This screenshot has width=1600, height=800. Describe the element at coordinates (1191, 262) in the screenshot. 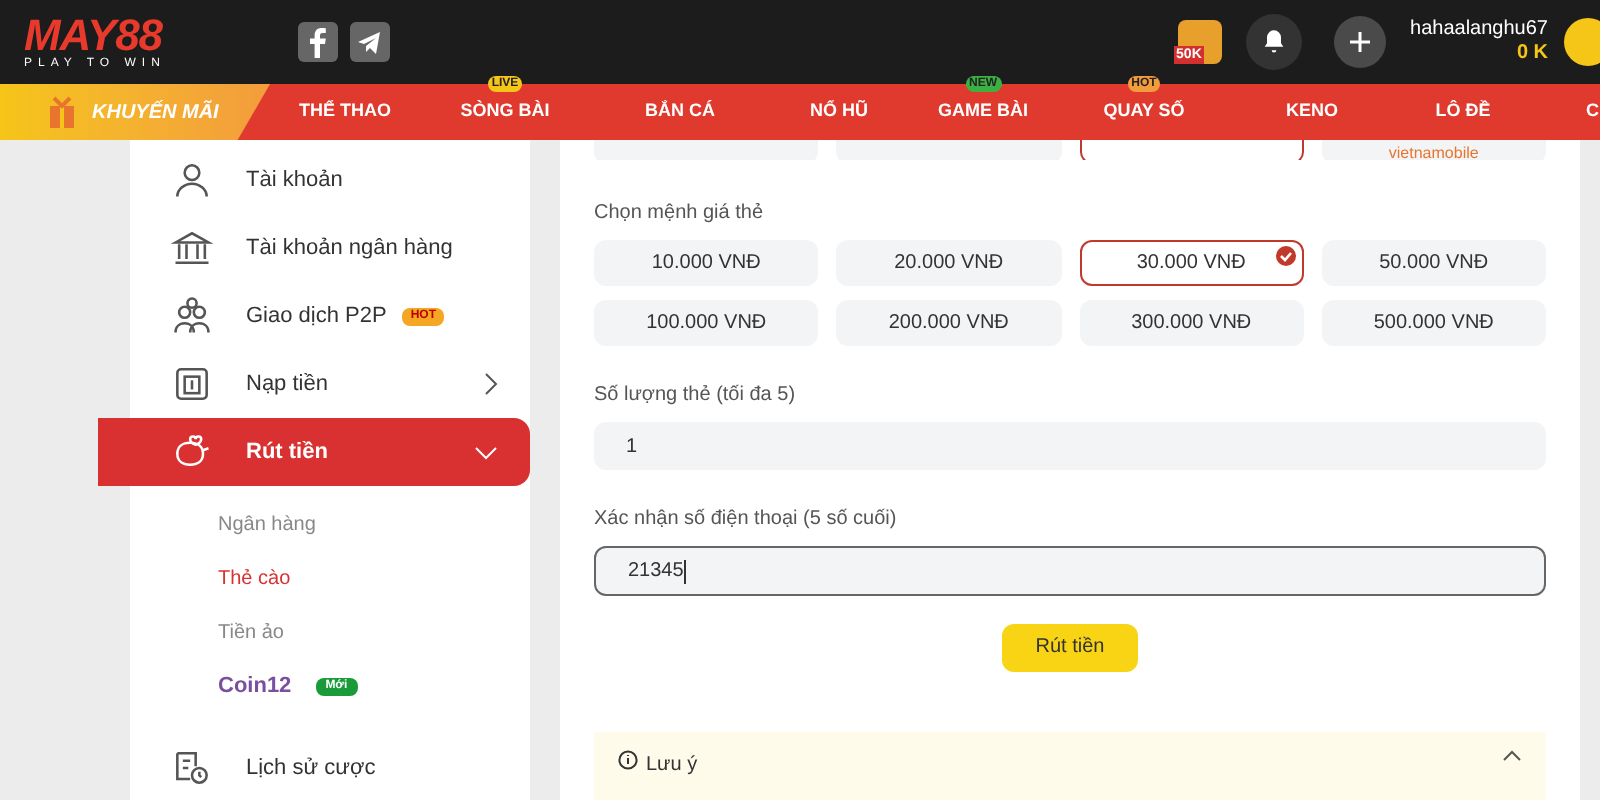

I see `denomination-option: 30.000 VNĐ` at that location.